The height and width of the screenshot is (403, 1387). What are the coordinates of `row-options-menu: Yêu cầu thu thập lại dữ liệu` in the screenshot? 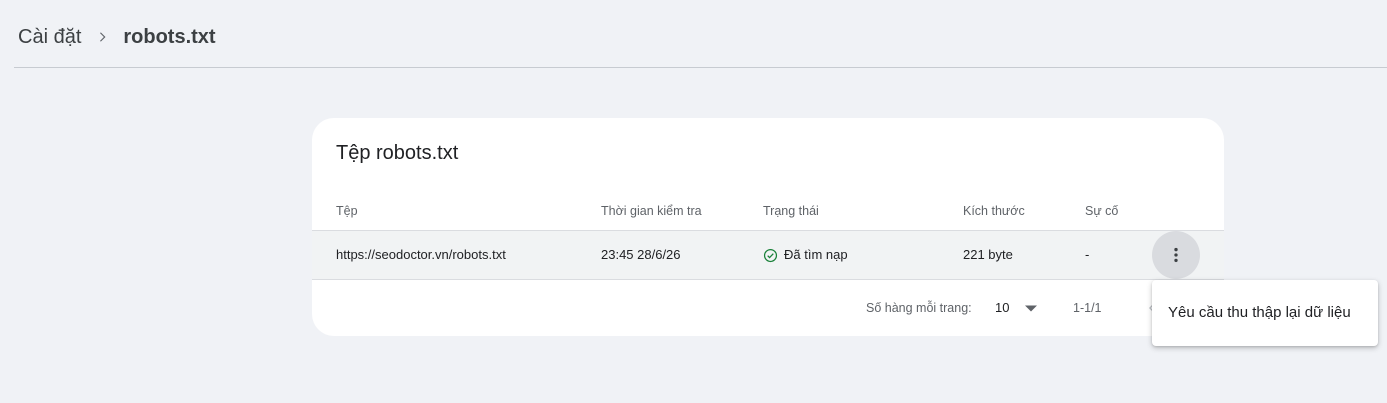 It's located at (1265, 313).